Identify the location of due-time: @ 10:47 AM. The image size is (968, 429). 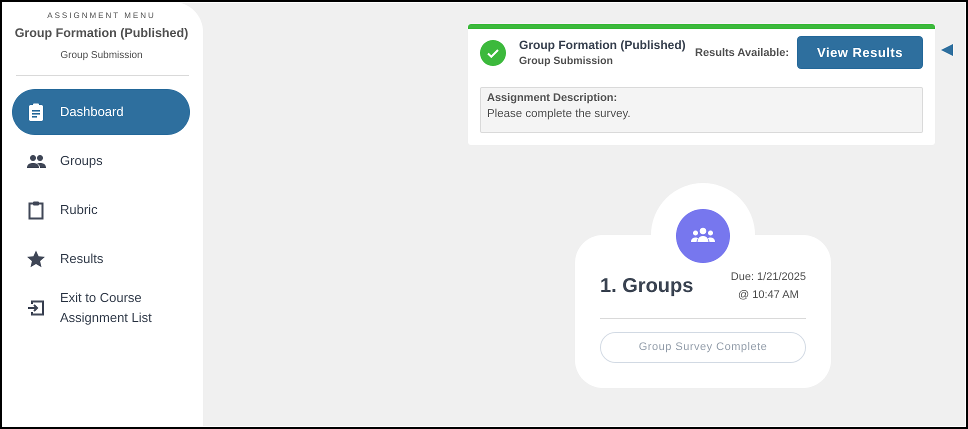
(768, 295).